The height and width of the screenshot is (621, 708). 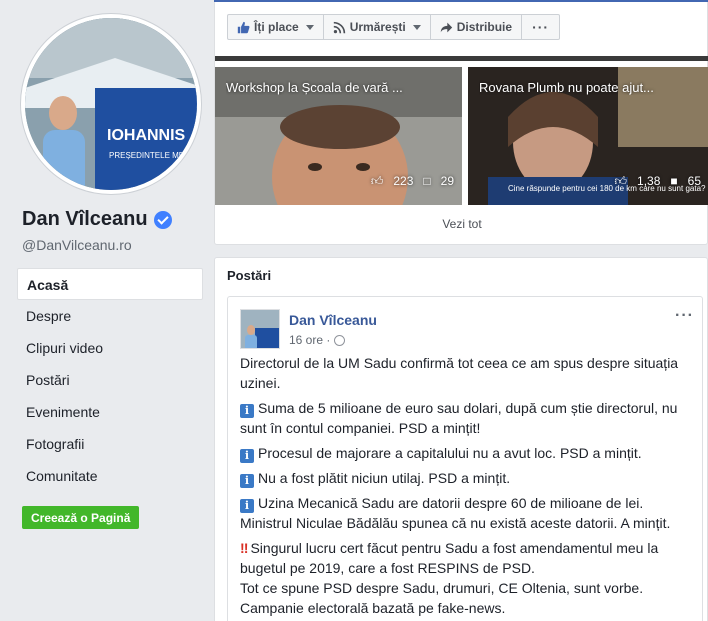 I want to click on post-author-avatar, so click(x=260, y=329).